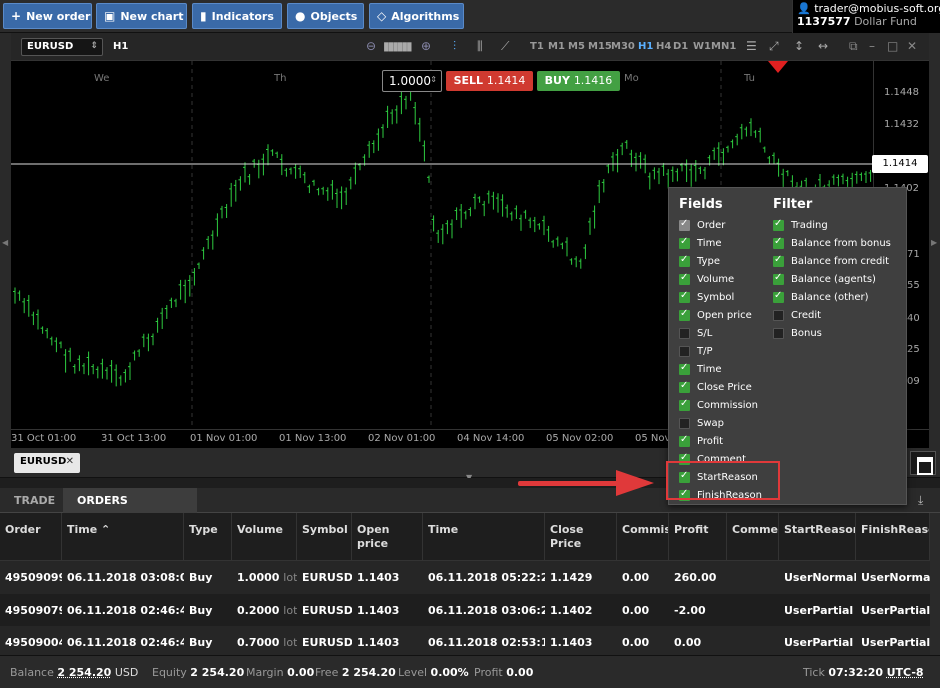 Image resolution: width=940 pixels, height=688 pixels. Describe the element at coordinates (397, 46) in the screenshot. I see `zoom-slider: ▮▮▮▮▮▮` at that location.